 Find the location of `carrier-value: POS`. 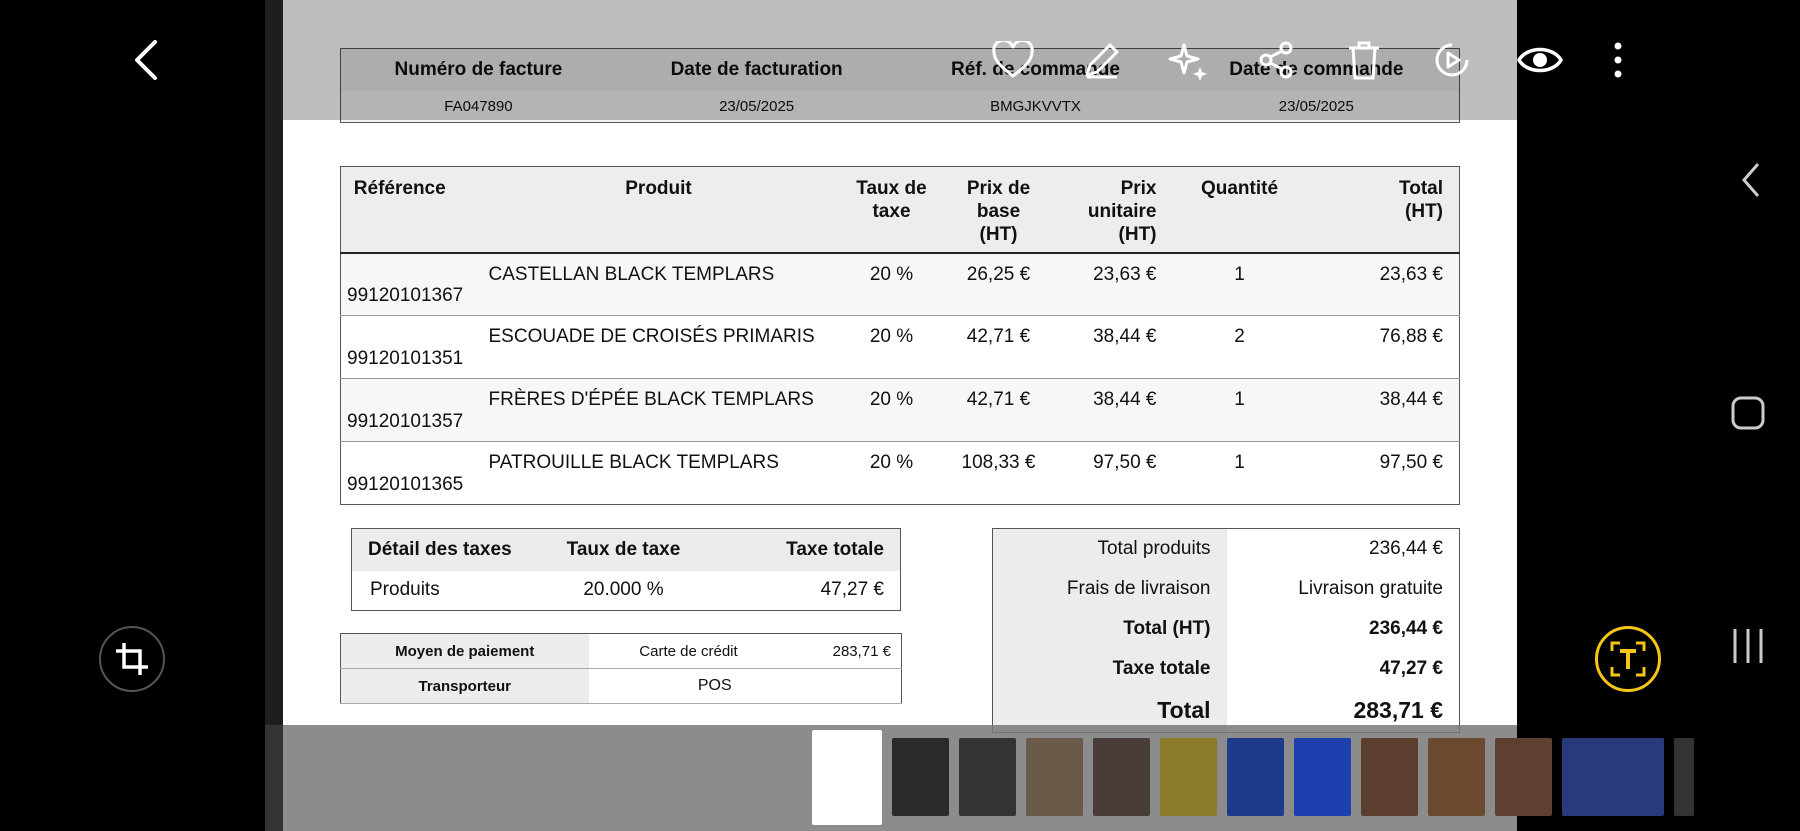

carrier-value: POS is located at coordinates (745, 686).